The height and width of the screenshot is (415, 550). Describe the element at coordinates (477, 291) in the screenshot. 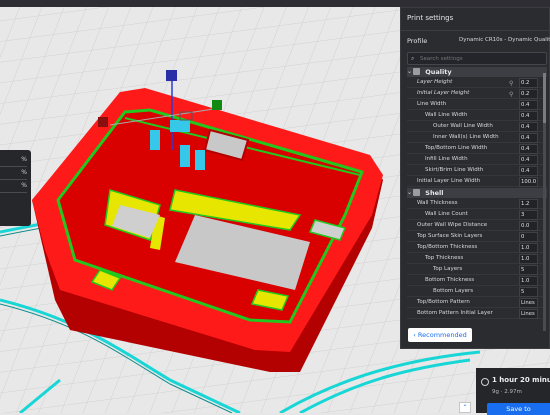

I see `setting-row-bottom-layers: Bottom Layers 5` at that location.